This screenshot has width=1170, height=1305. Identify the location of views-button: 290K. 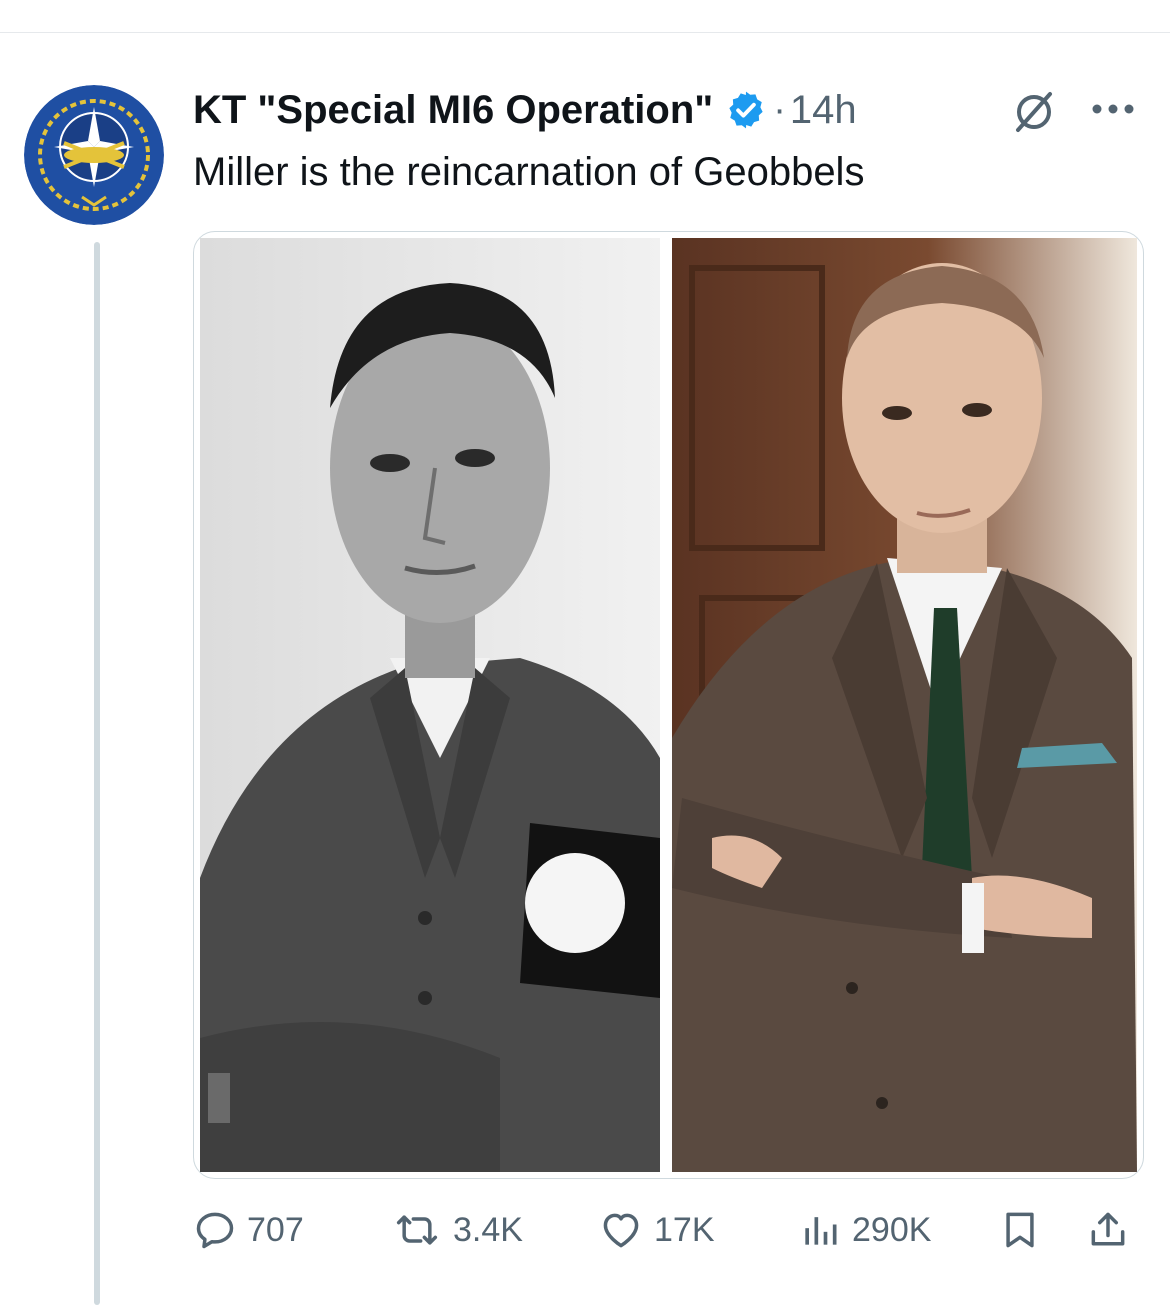
(864, 1230).